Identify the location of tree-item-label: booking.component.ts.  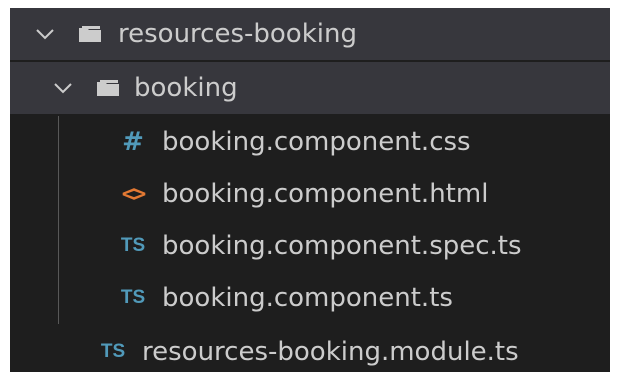
(307, 298).